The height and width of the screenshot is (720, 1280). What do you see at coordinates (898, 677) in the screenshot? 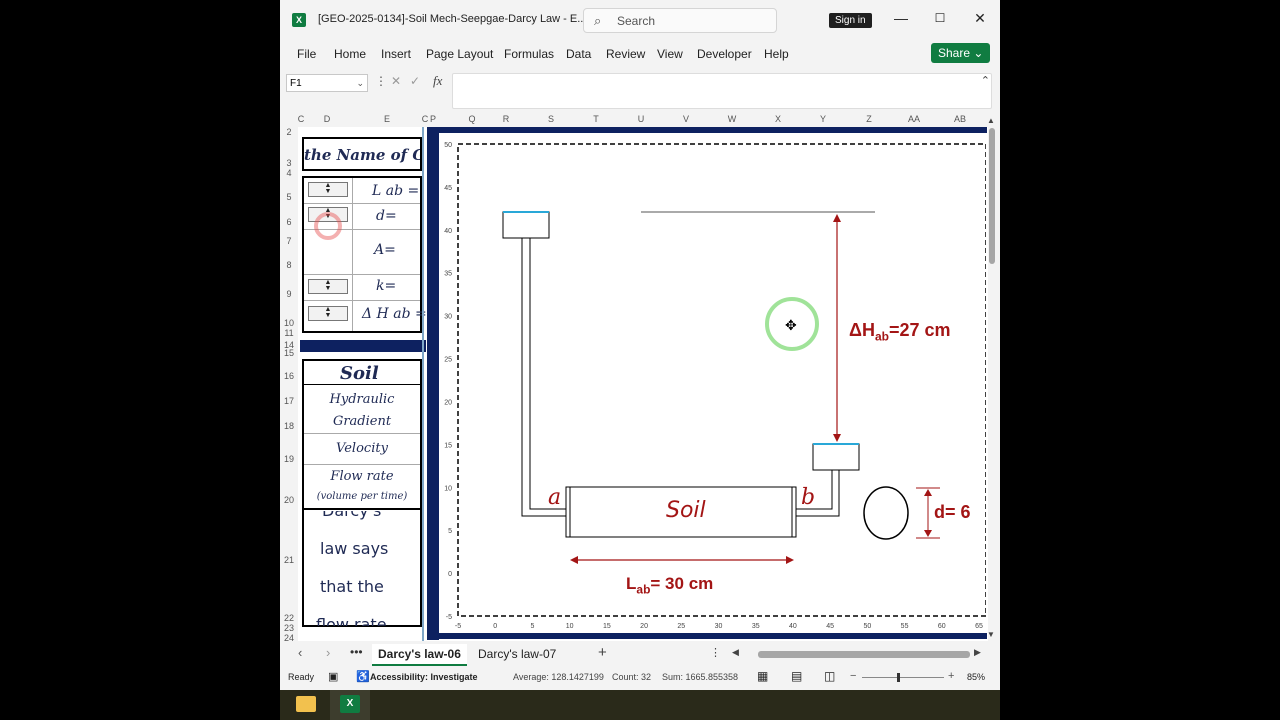
I see `zoom-slider-thumb` at bounding box center [898, 677].